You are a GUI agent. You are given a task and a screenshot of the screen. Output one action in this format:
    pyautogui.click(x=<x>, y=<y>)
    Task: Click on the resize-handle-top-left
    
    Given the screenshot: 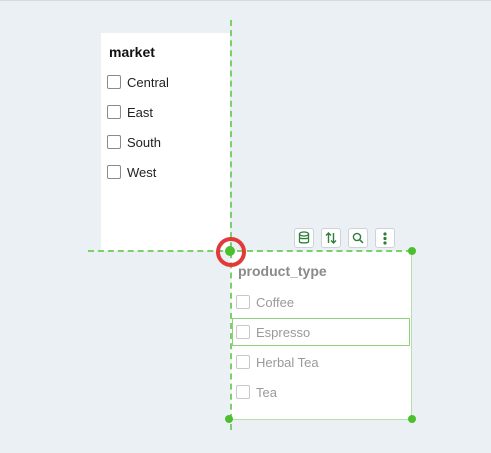 What is the action you would take?
    pyautogui.click(x=230, y=251)
    